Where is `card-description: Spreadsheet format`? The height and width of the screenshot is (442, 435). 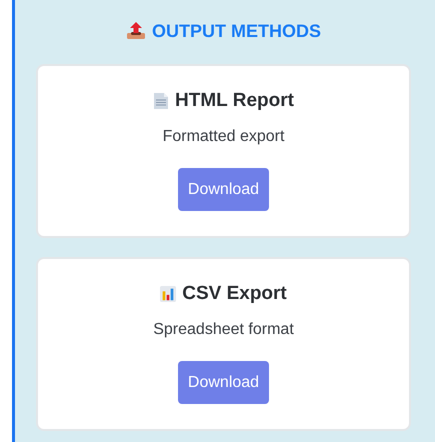
card-description: Spreadsheet format is located at coordinates (223, 330).